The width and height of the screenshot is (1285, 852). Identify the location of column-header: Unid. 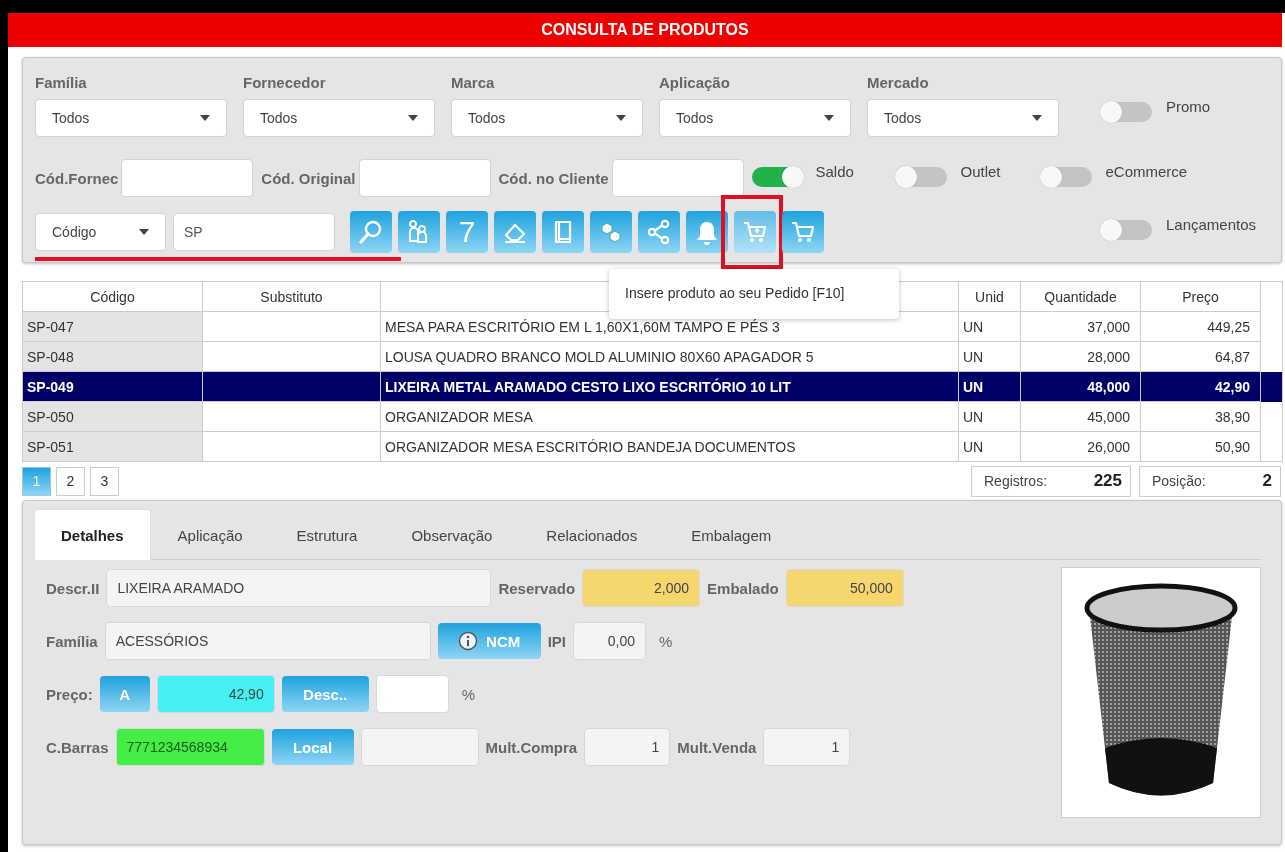
(989, 296).